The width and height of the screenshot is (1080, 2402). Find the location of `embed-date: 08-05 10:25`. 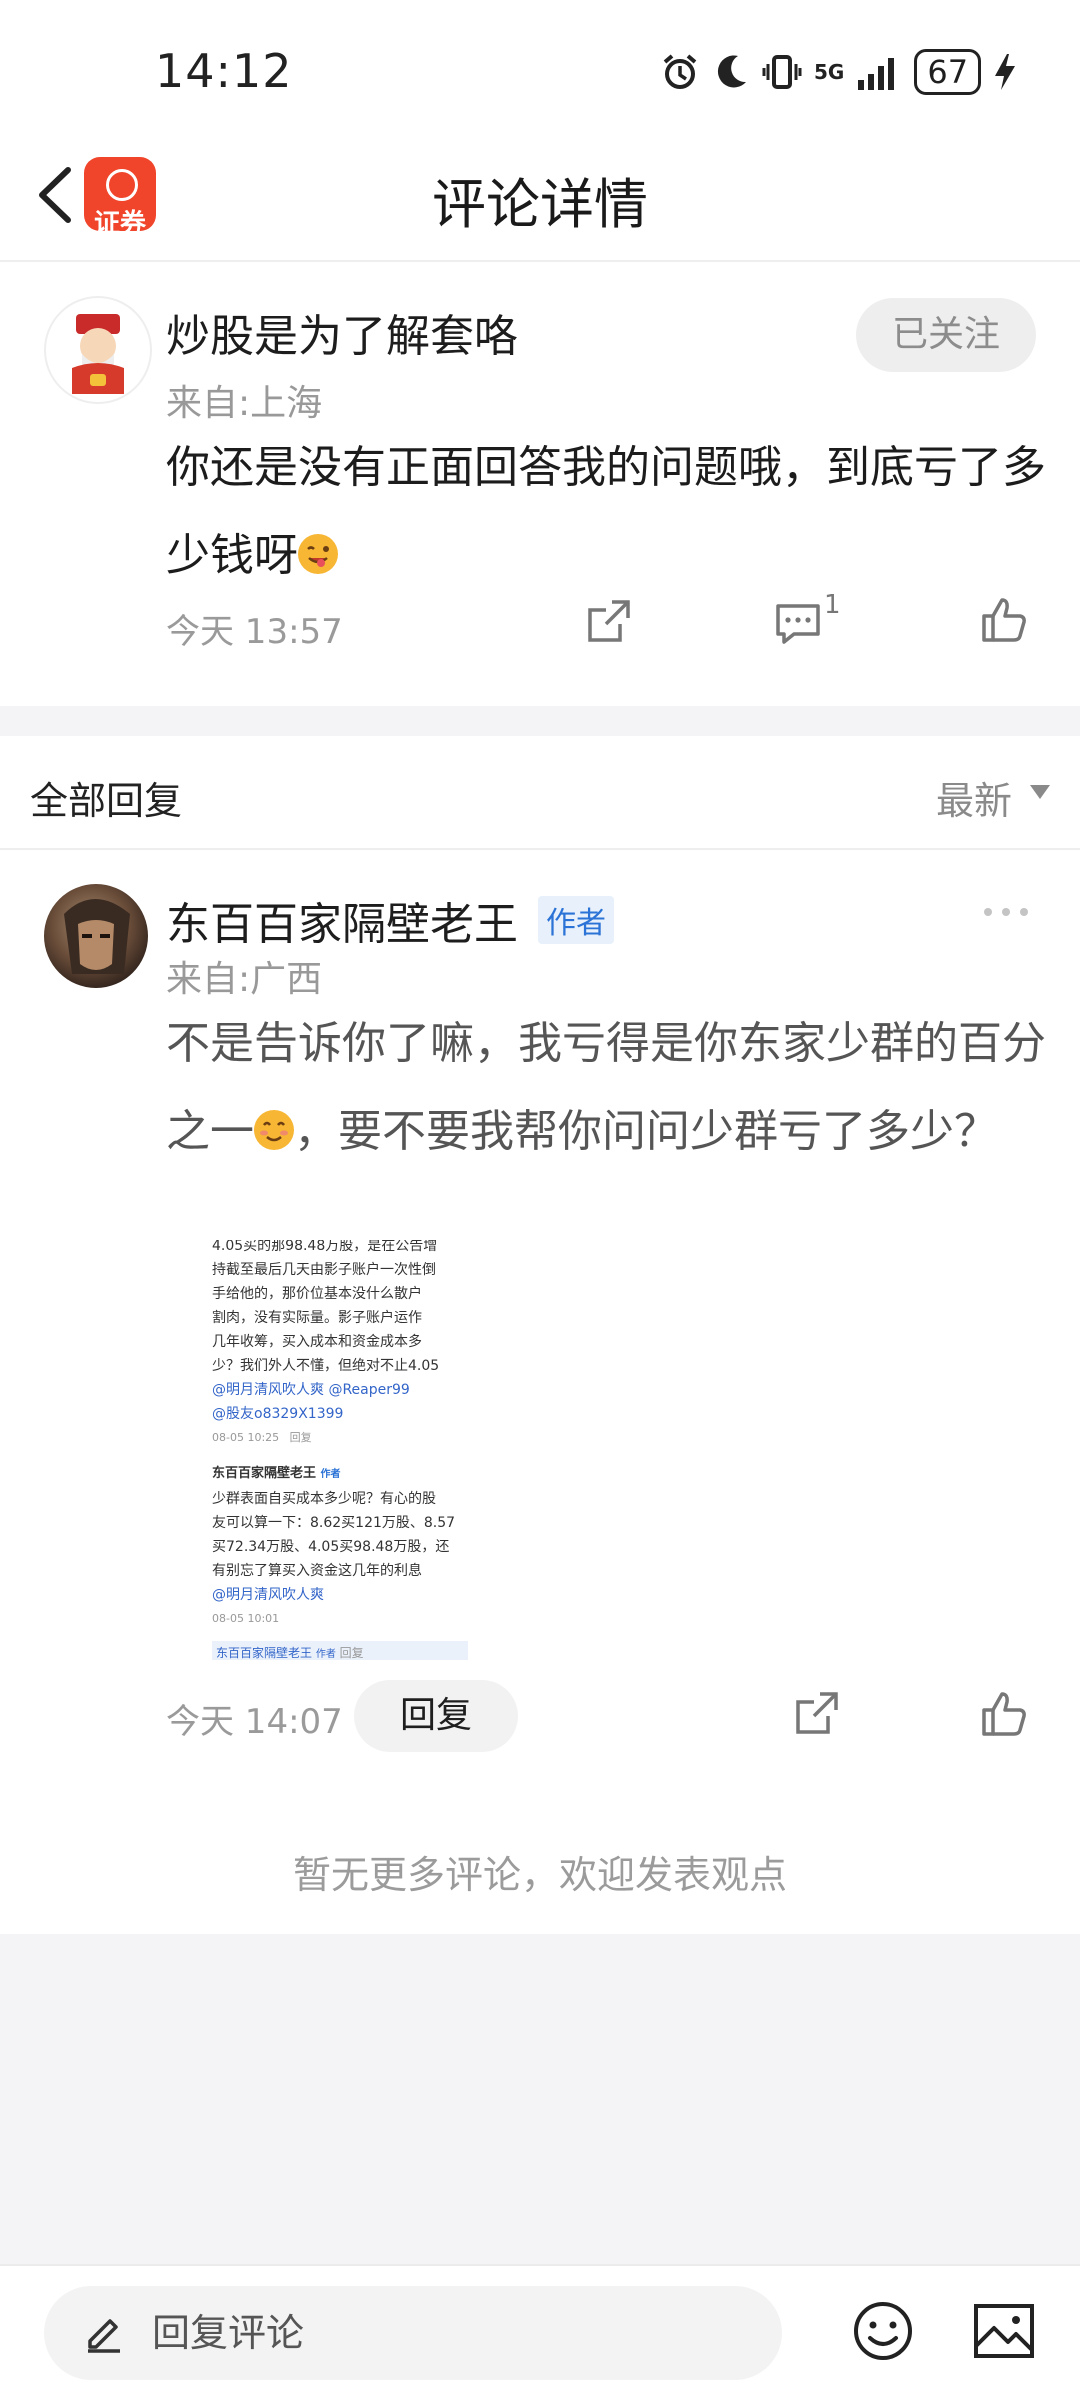

embed-date: 08-05 10:25 is located at coordinates (246, 1437).